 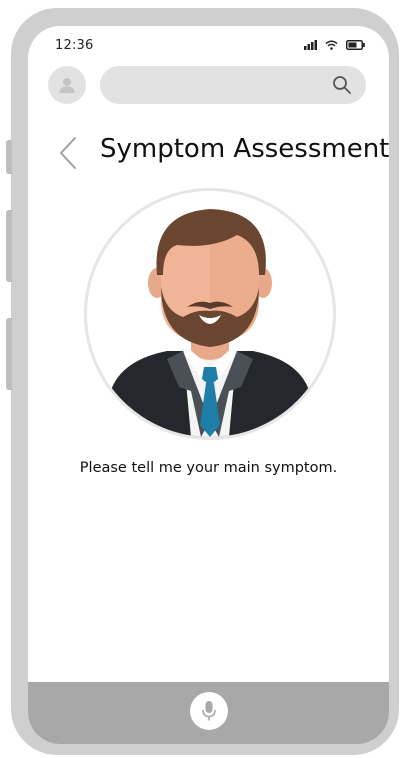 I want to click on wifi-icon, so click(x=331, y=45).